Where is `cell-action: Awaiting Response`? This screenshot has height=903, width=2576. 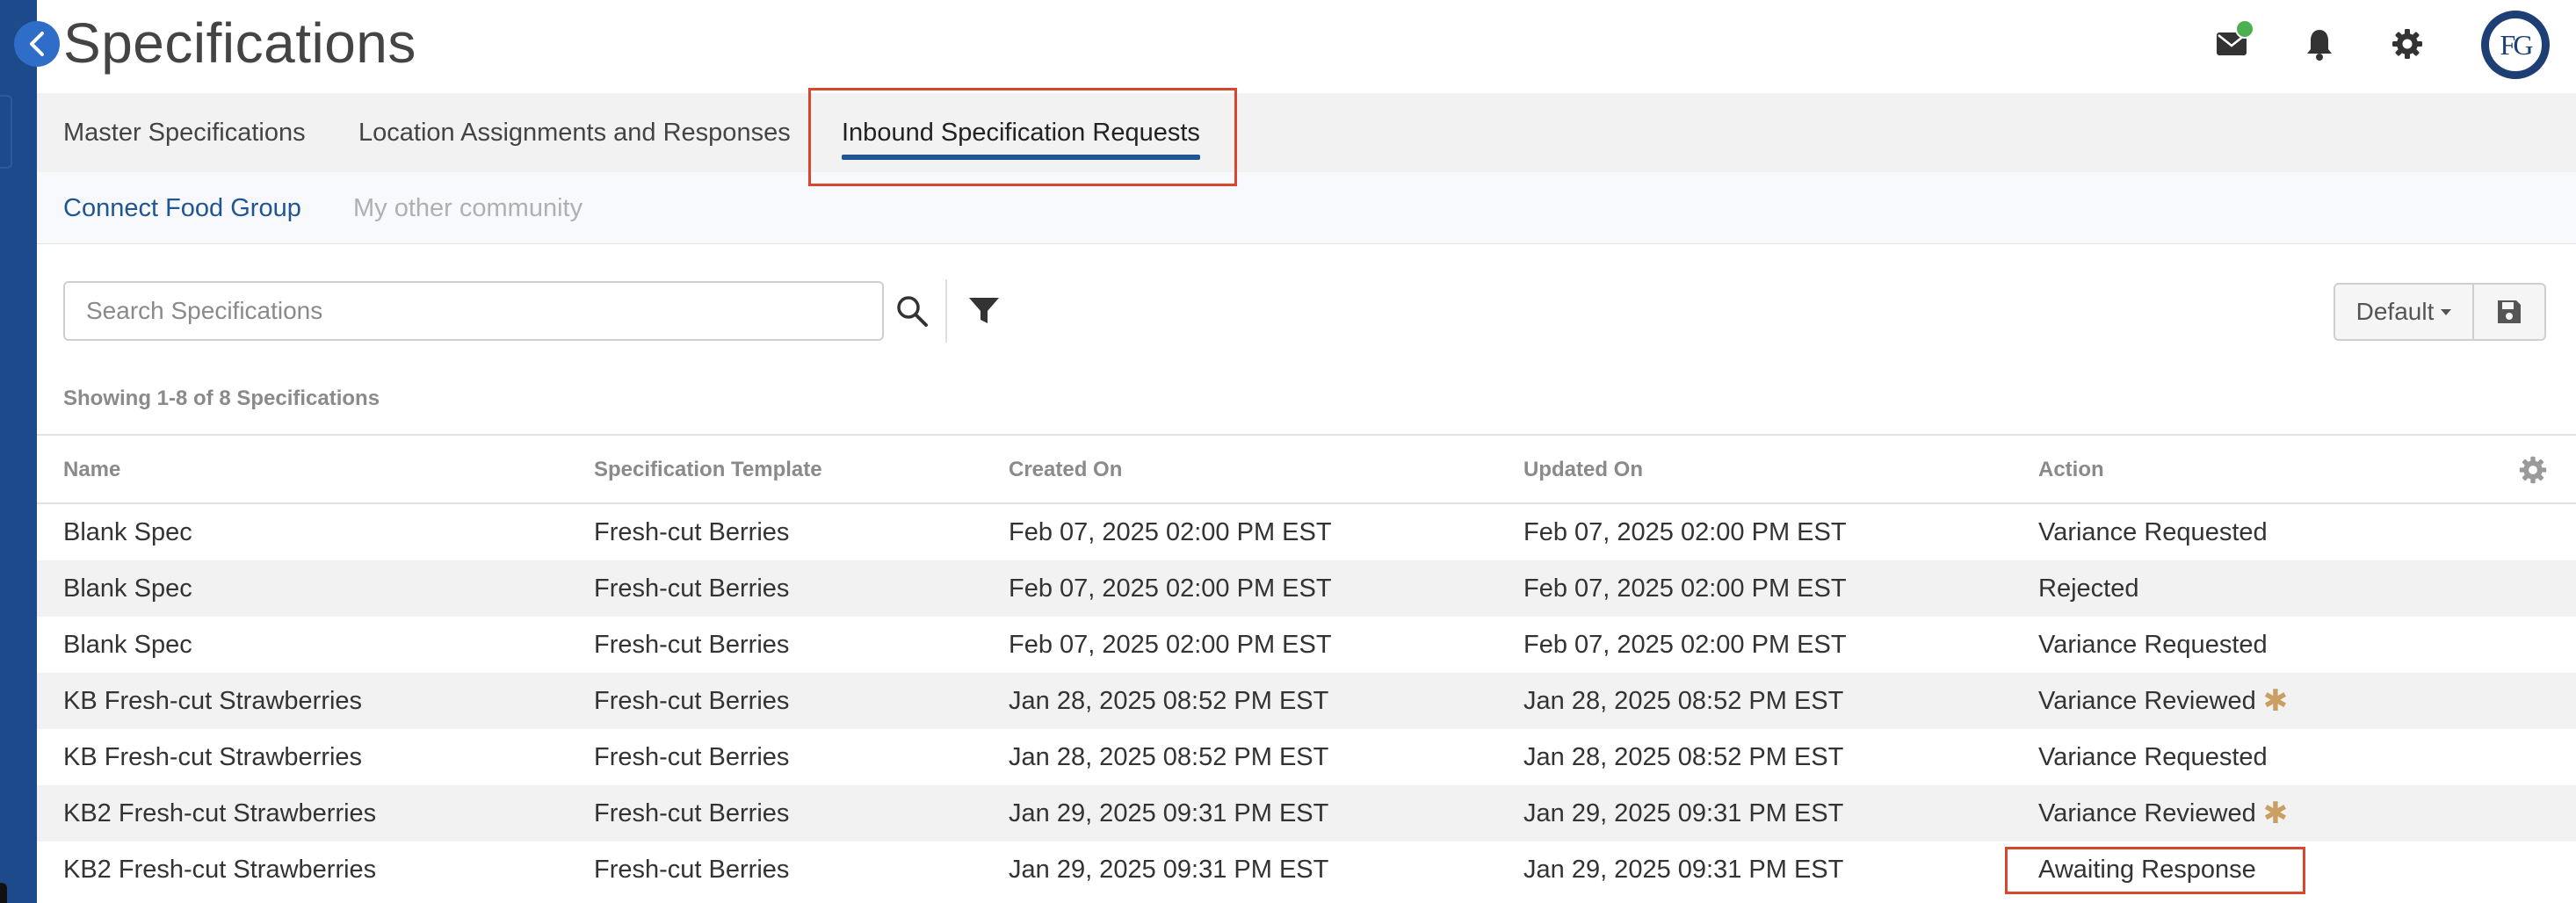 cell-action: Awaiting Response is located at coordinates (2150, 870).